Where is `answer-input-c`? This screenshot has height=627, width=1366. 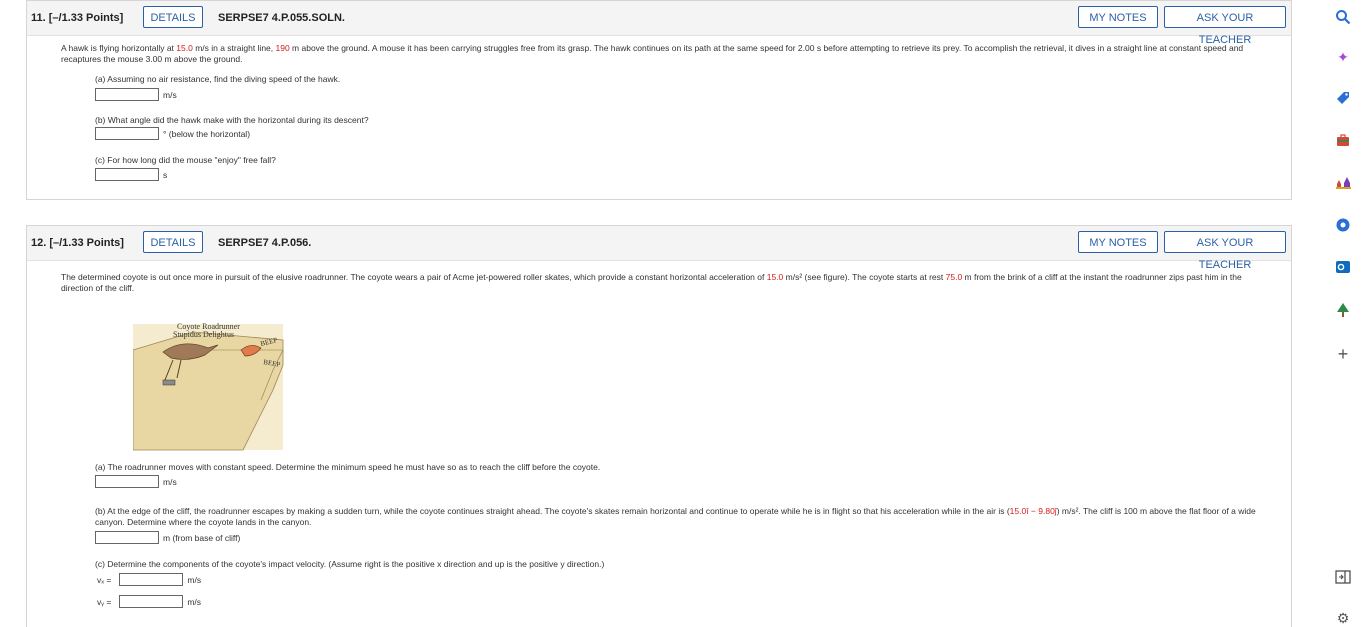
answer-input-c is located at coordinates (127, 174).